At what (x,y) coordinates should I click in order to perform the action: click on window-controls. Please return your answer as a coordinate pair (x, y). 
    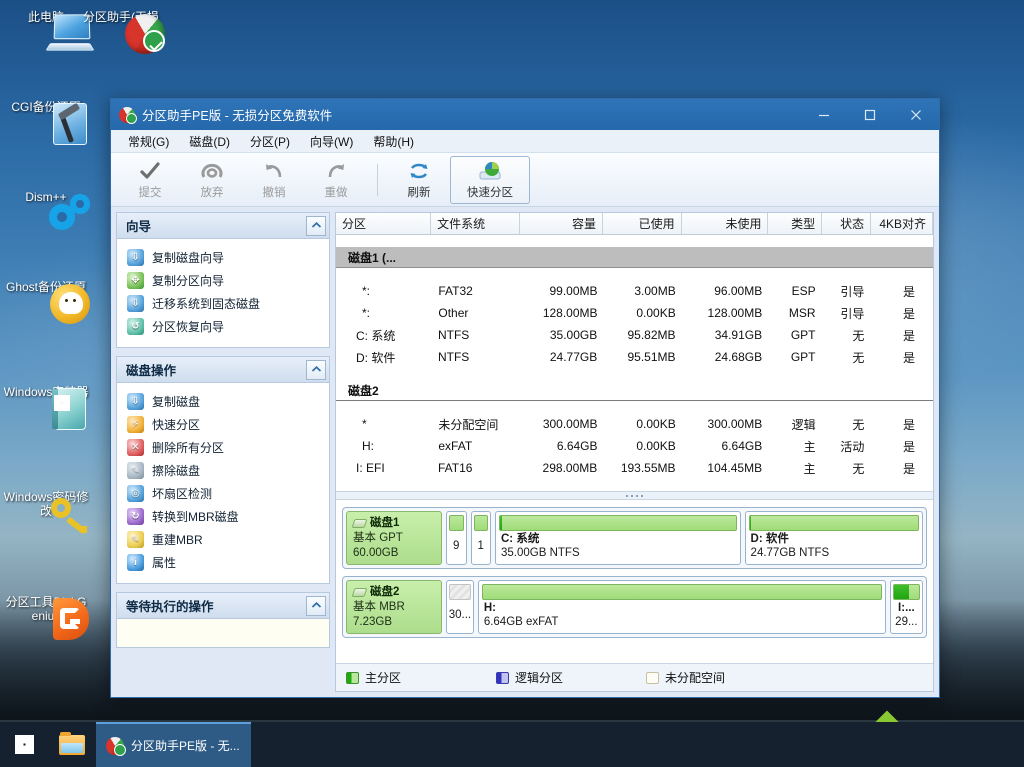
    Looking at the image, I should click on (870, 114).